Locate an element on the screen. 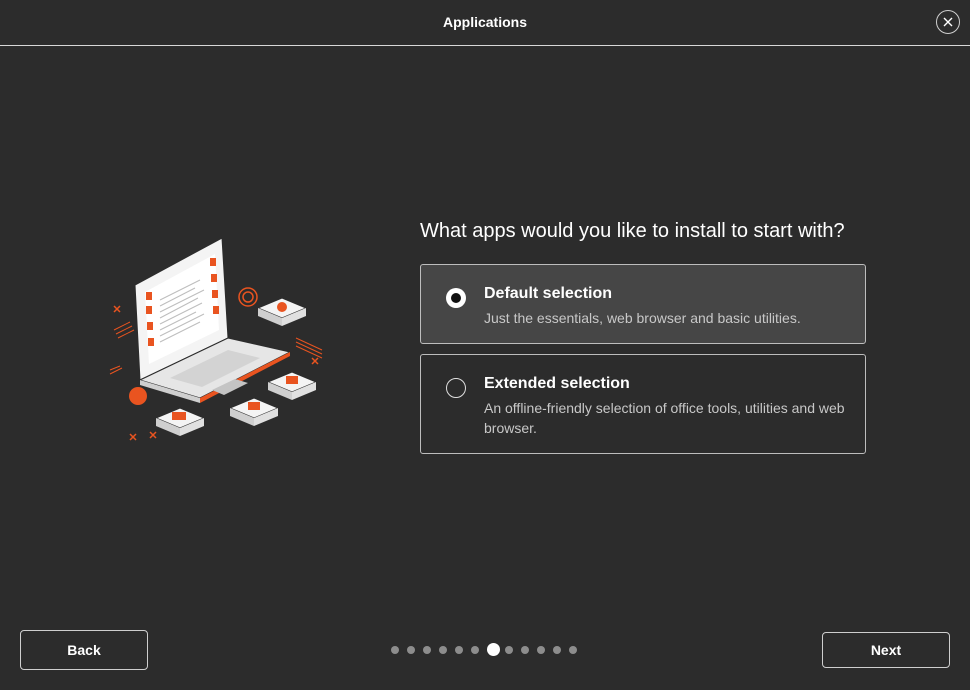  pagination-dots is located at coordinates (490, 650).